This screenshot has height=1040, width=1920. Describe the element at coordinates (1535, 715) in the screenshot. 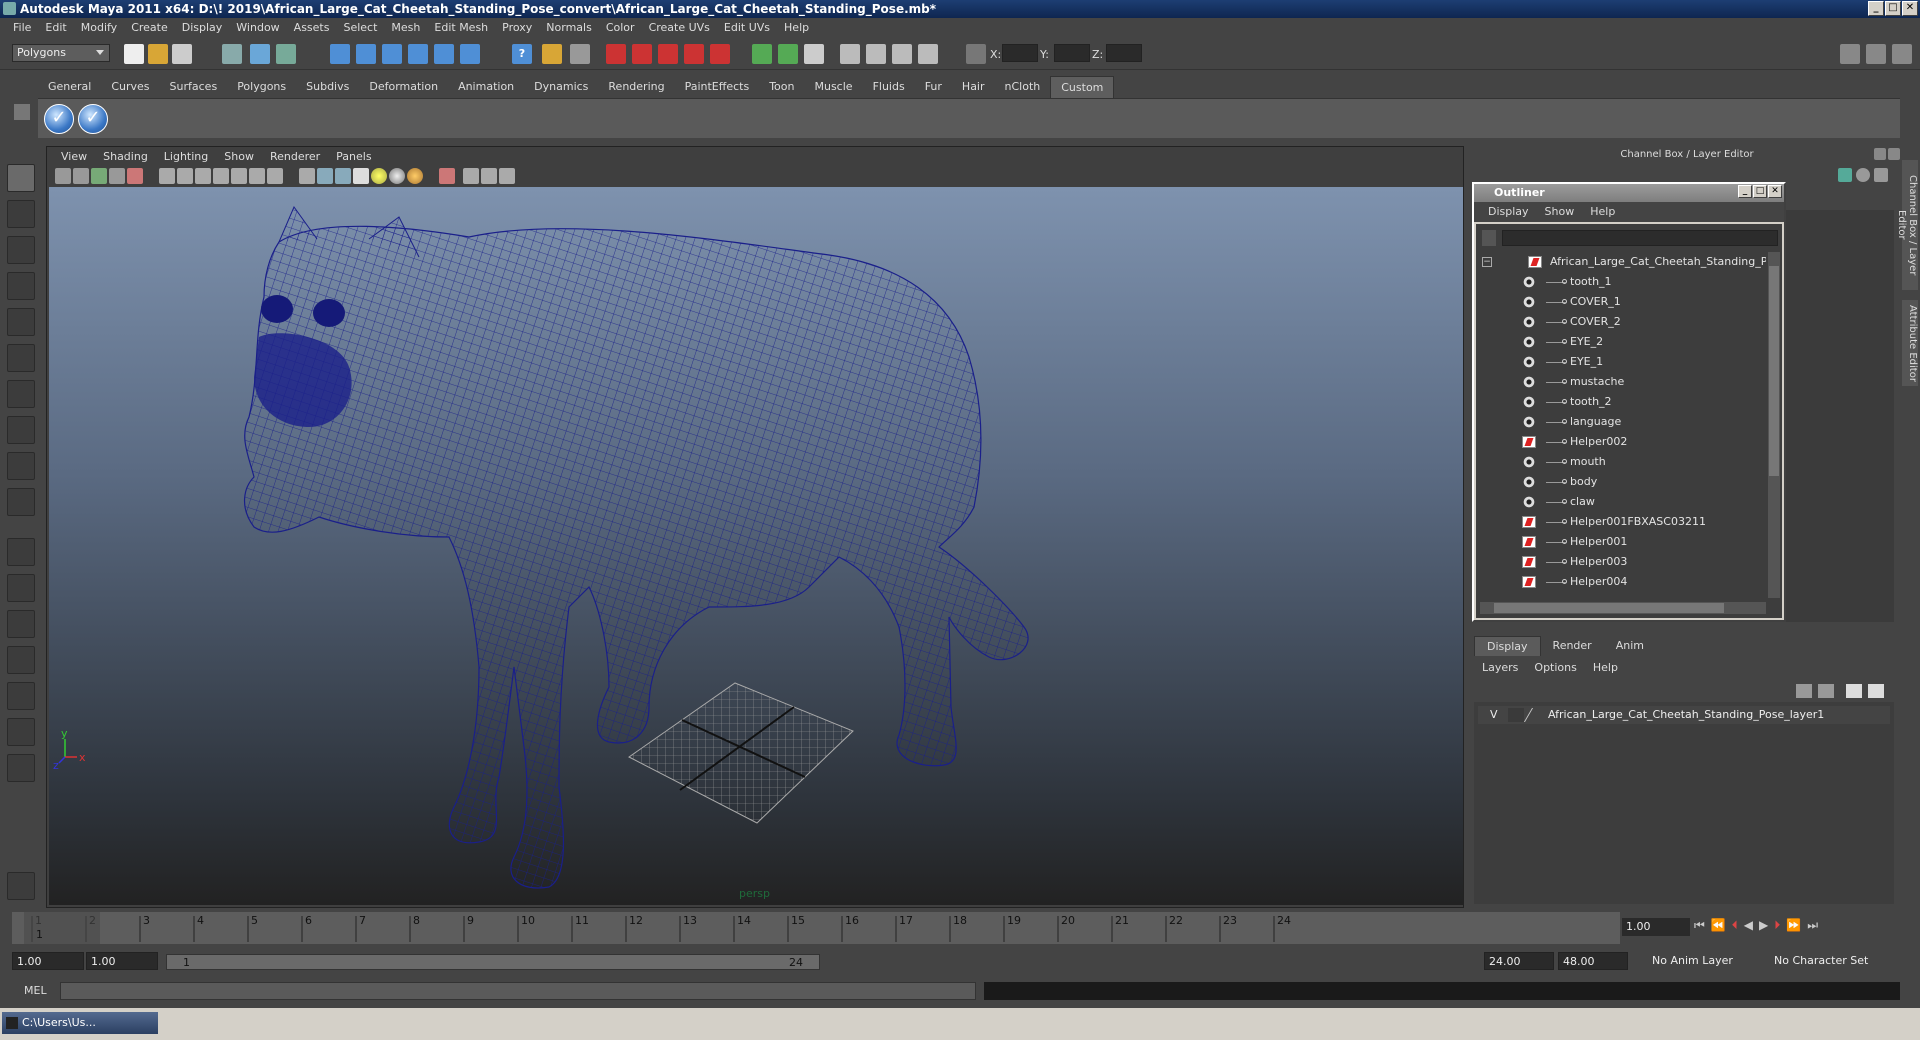

I see `layer-color-swatch` at that location.